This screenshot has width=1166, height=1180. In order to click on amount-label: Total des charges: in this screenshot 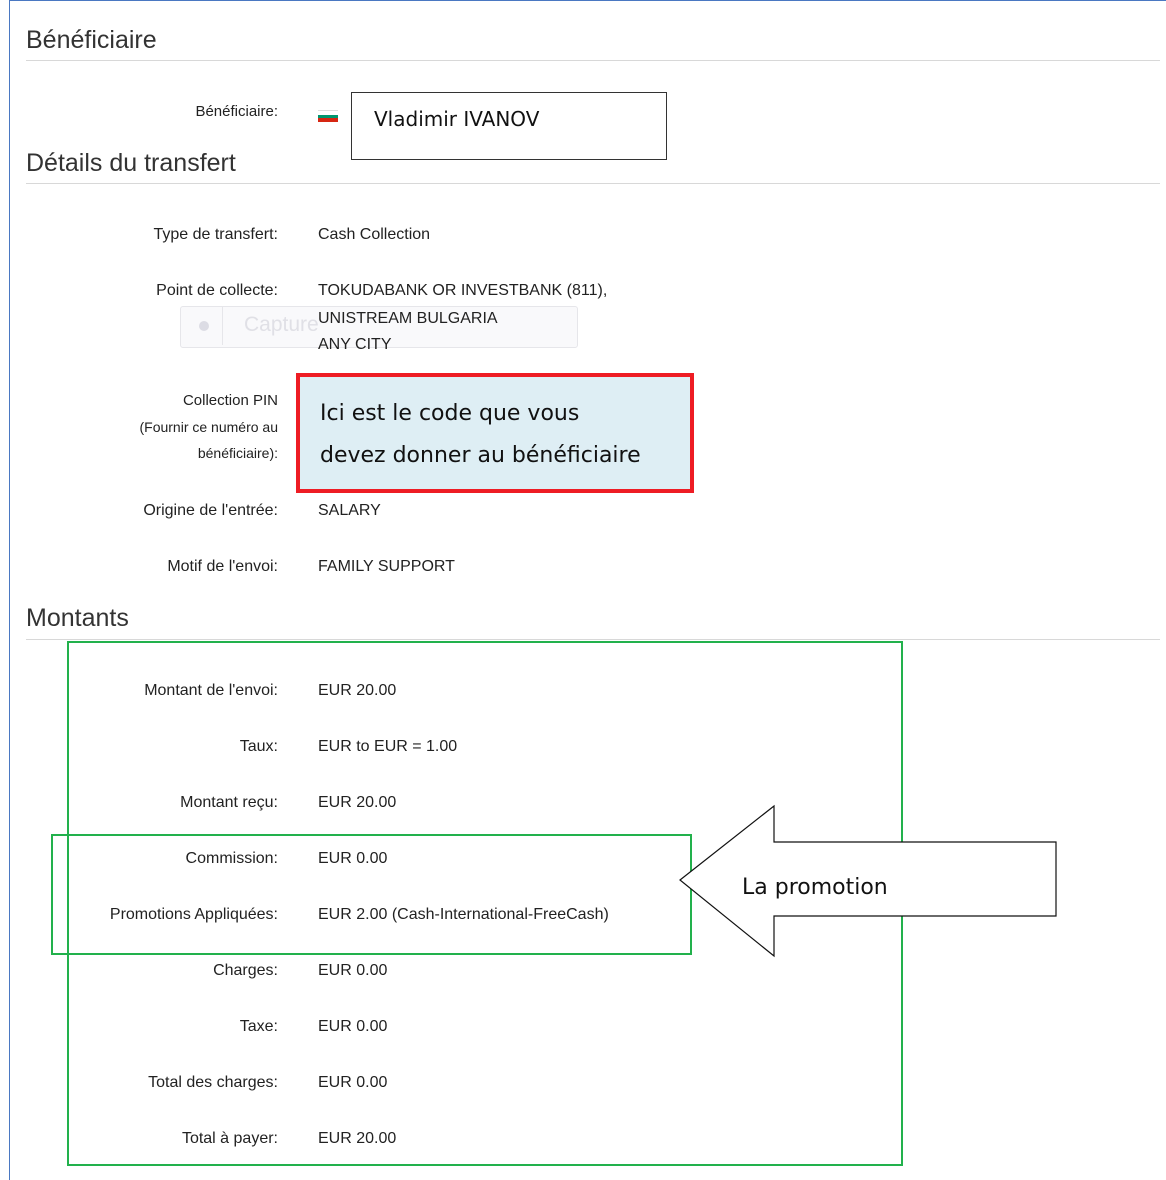, I will do `click(213, 1082)`.